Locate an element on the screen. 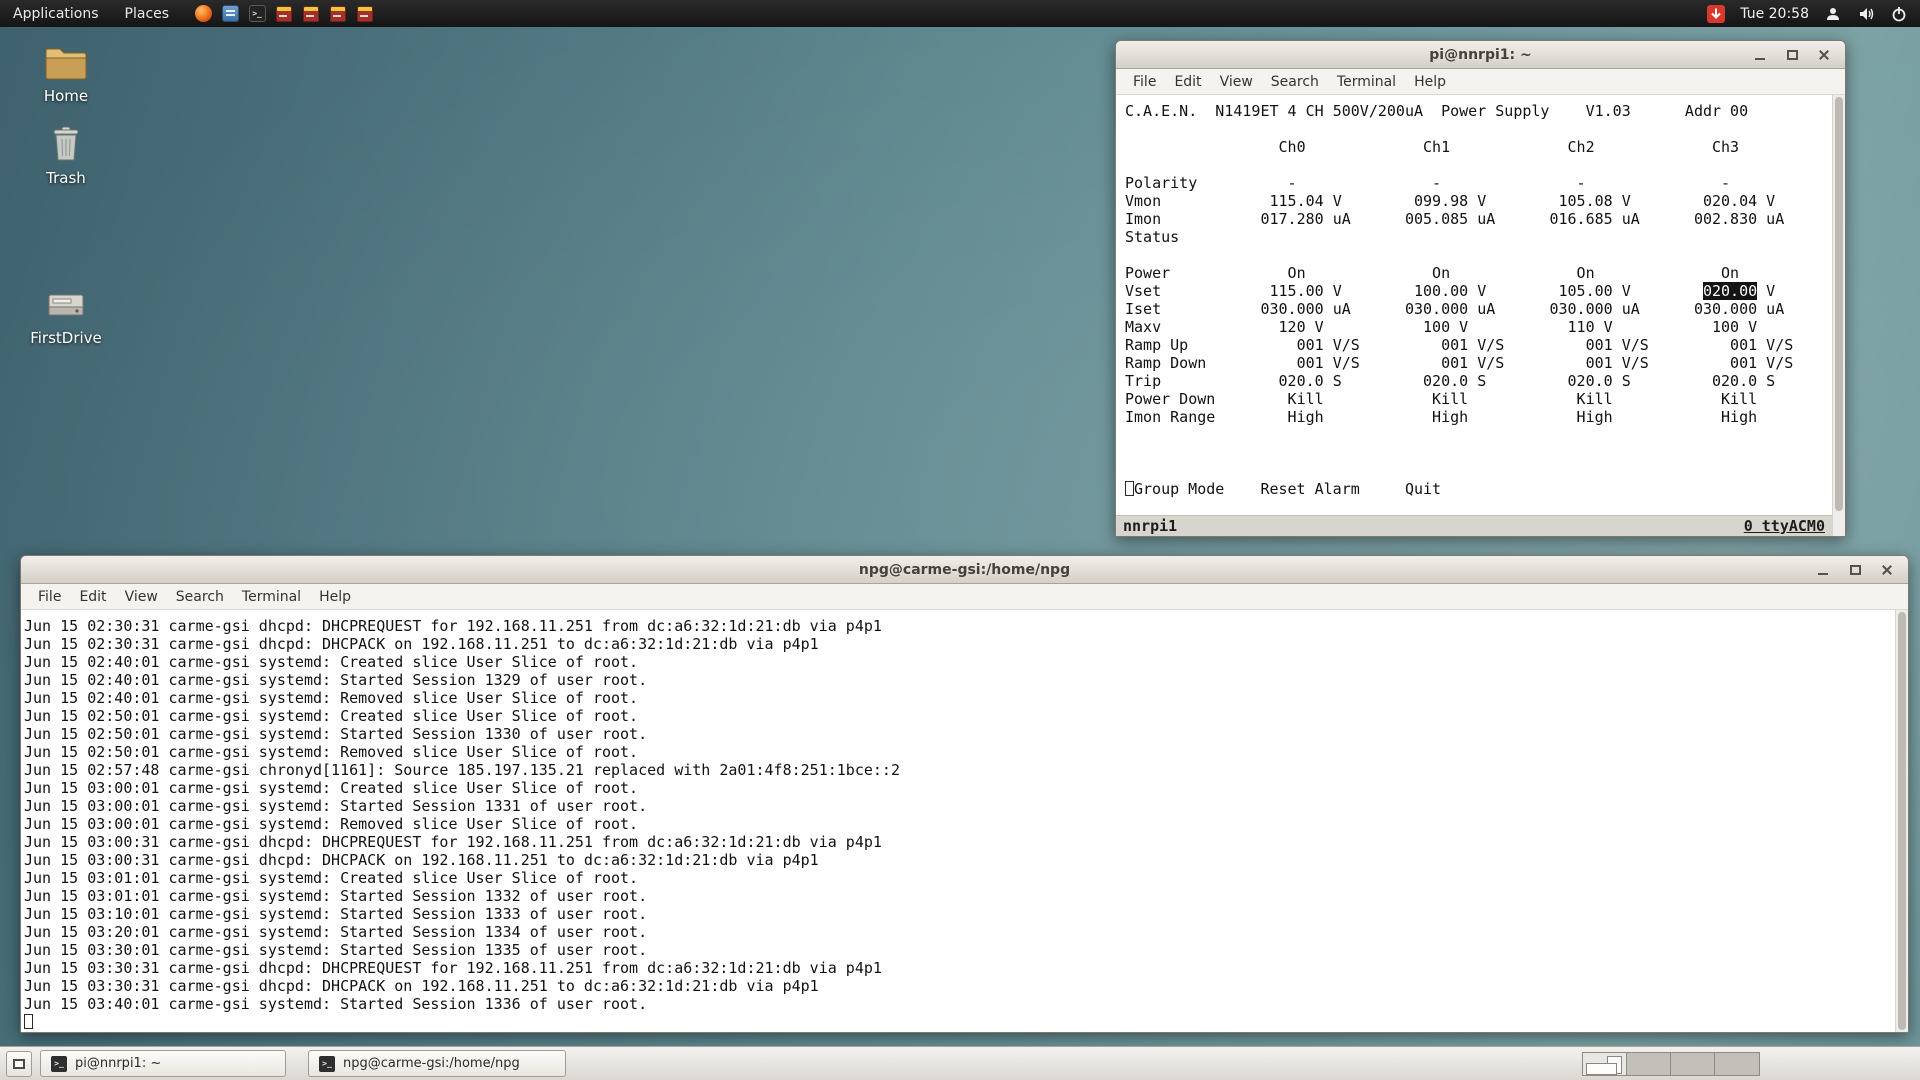 The image size is (1920, 1080). titlebar: pi@nnrpi1: ~ is located at coordinates (1480, 55).